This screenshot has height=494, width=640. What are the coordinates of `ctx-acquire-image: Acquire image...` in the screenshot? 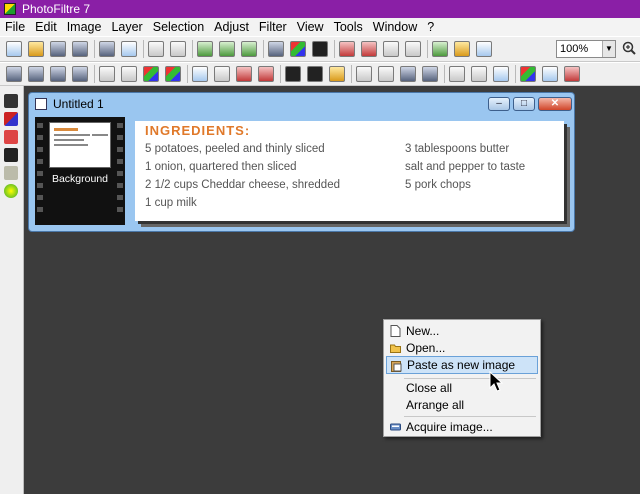 It's located at (462, 427).